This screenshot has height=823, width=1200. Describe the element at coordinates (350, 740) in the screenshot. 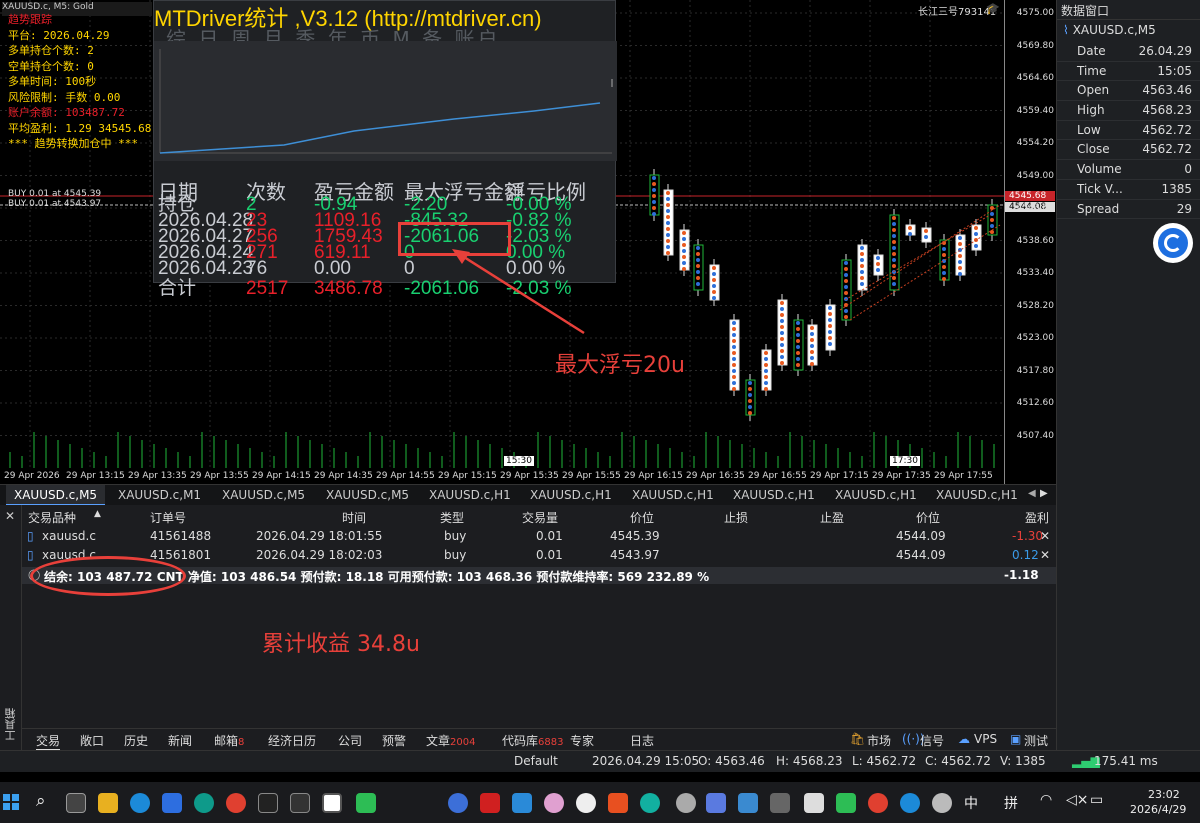

I see `toolbox-tab: 公司` at that location.